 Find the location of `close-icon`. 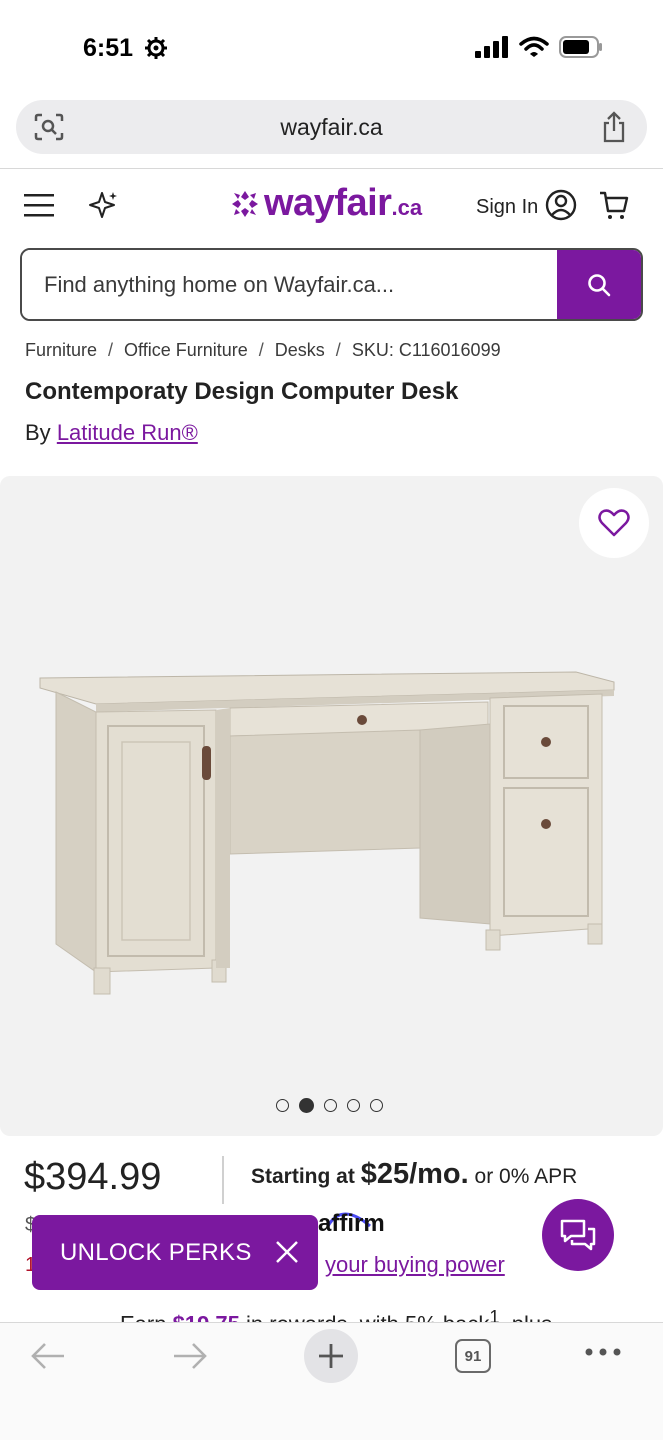

close-icon is located at coordinates (287, 1252).